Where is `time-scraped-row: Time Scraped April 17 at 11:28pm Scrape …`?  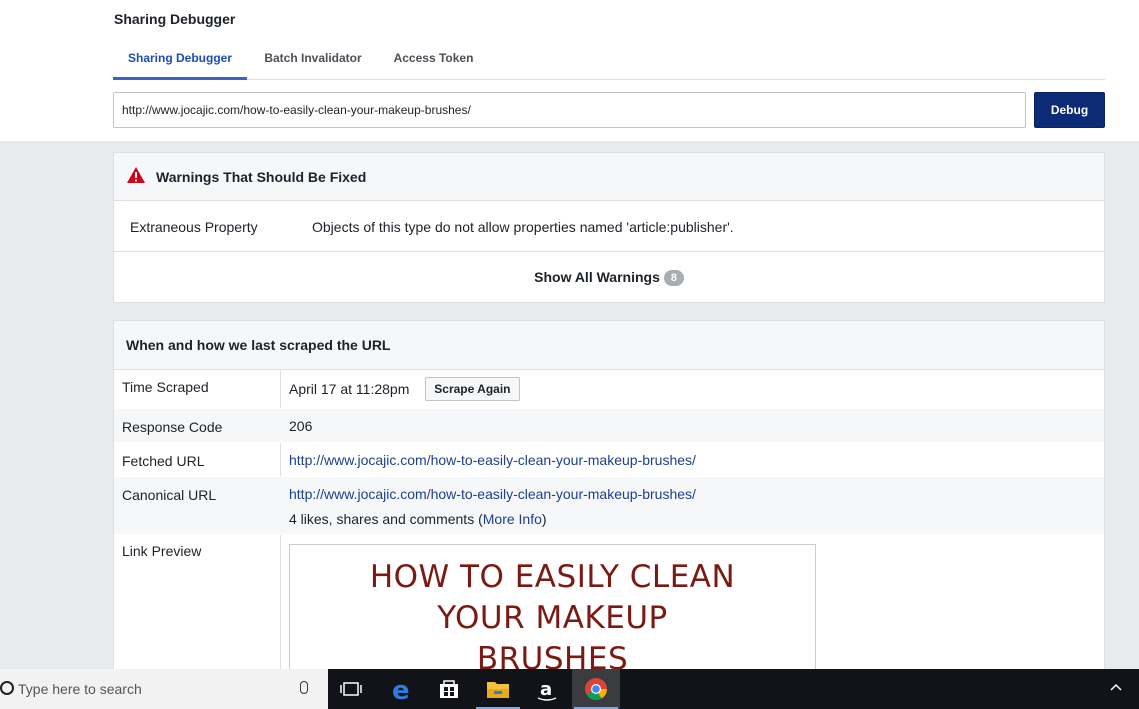 time-scraped-row: Time Scraped April 17 at 11:28pm Scrape … is located at coordinates (609, 389).